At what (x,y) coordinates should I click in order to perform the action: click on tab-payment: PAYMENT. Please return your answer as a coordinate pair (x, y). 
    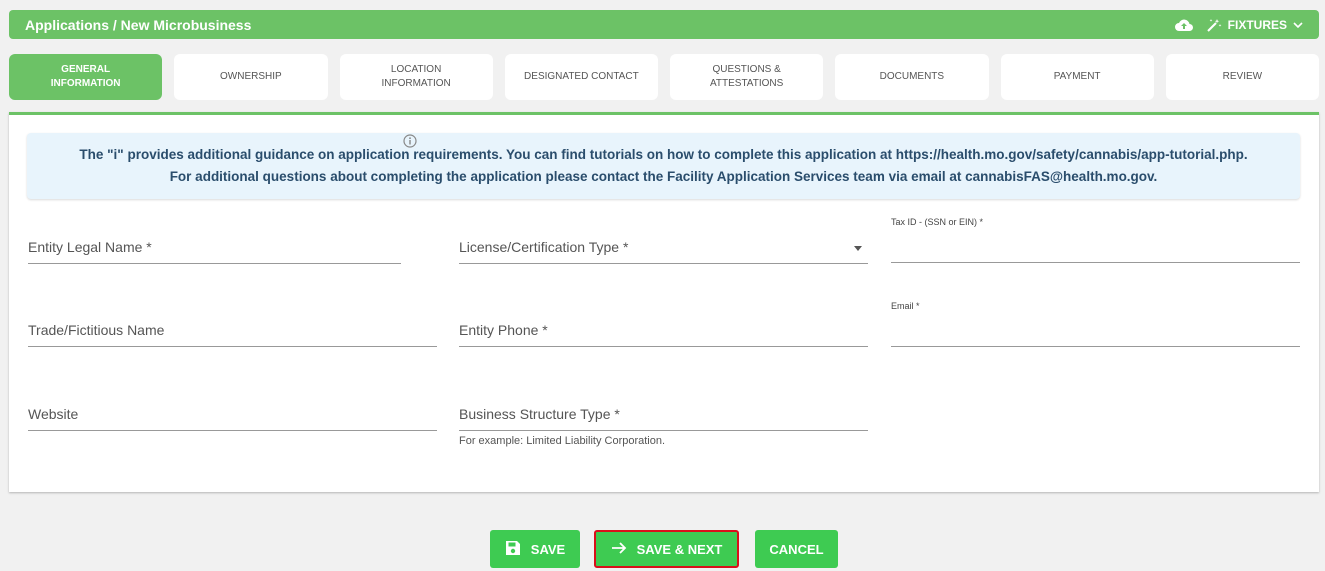
    Looking at the image, I should click on (1077, 77).